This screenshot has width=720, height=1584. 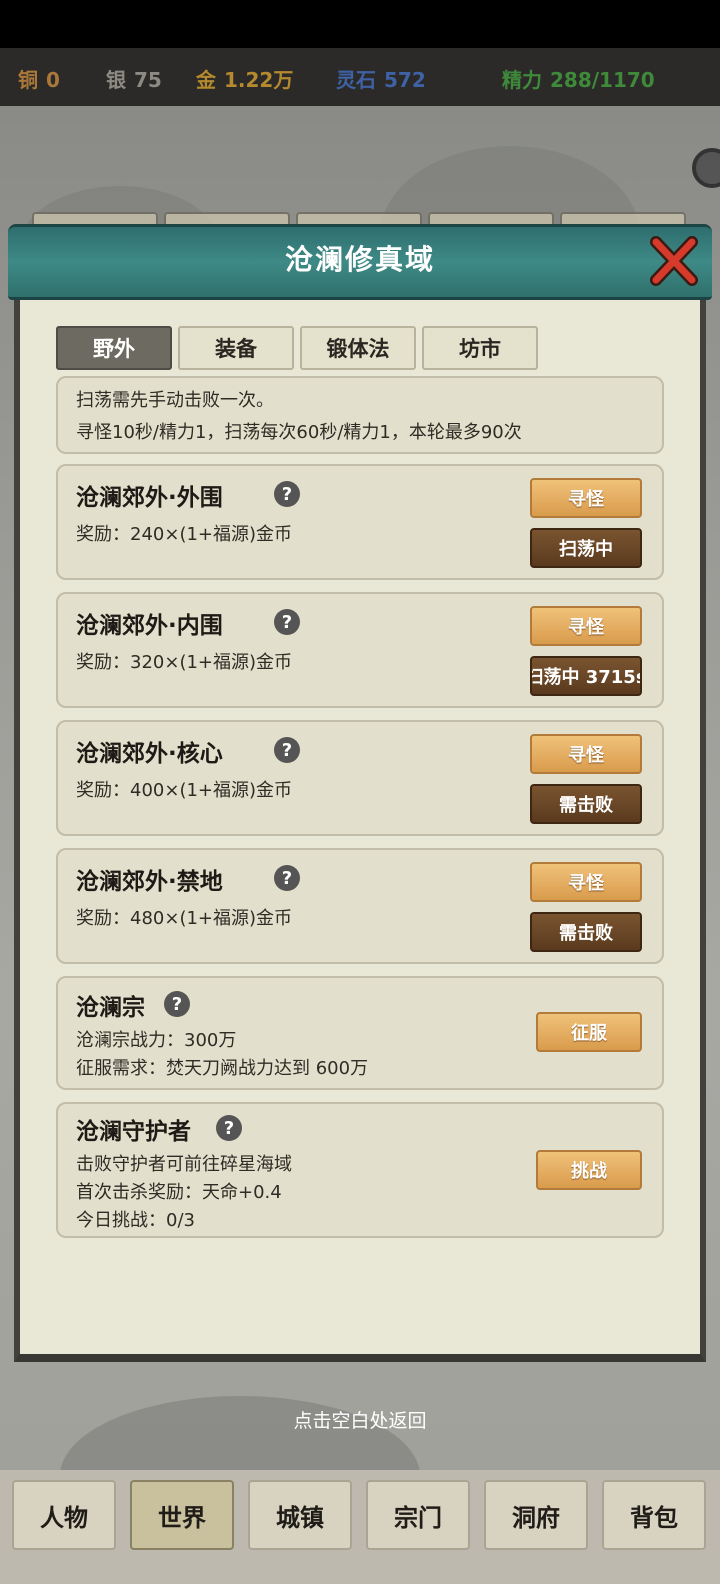 I want to click on gold-resource: 金 1.22万, so click(x=244, y=78).